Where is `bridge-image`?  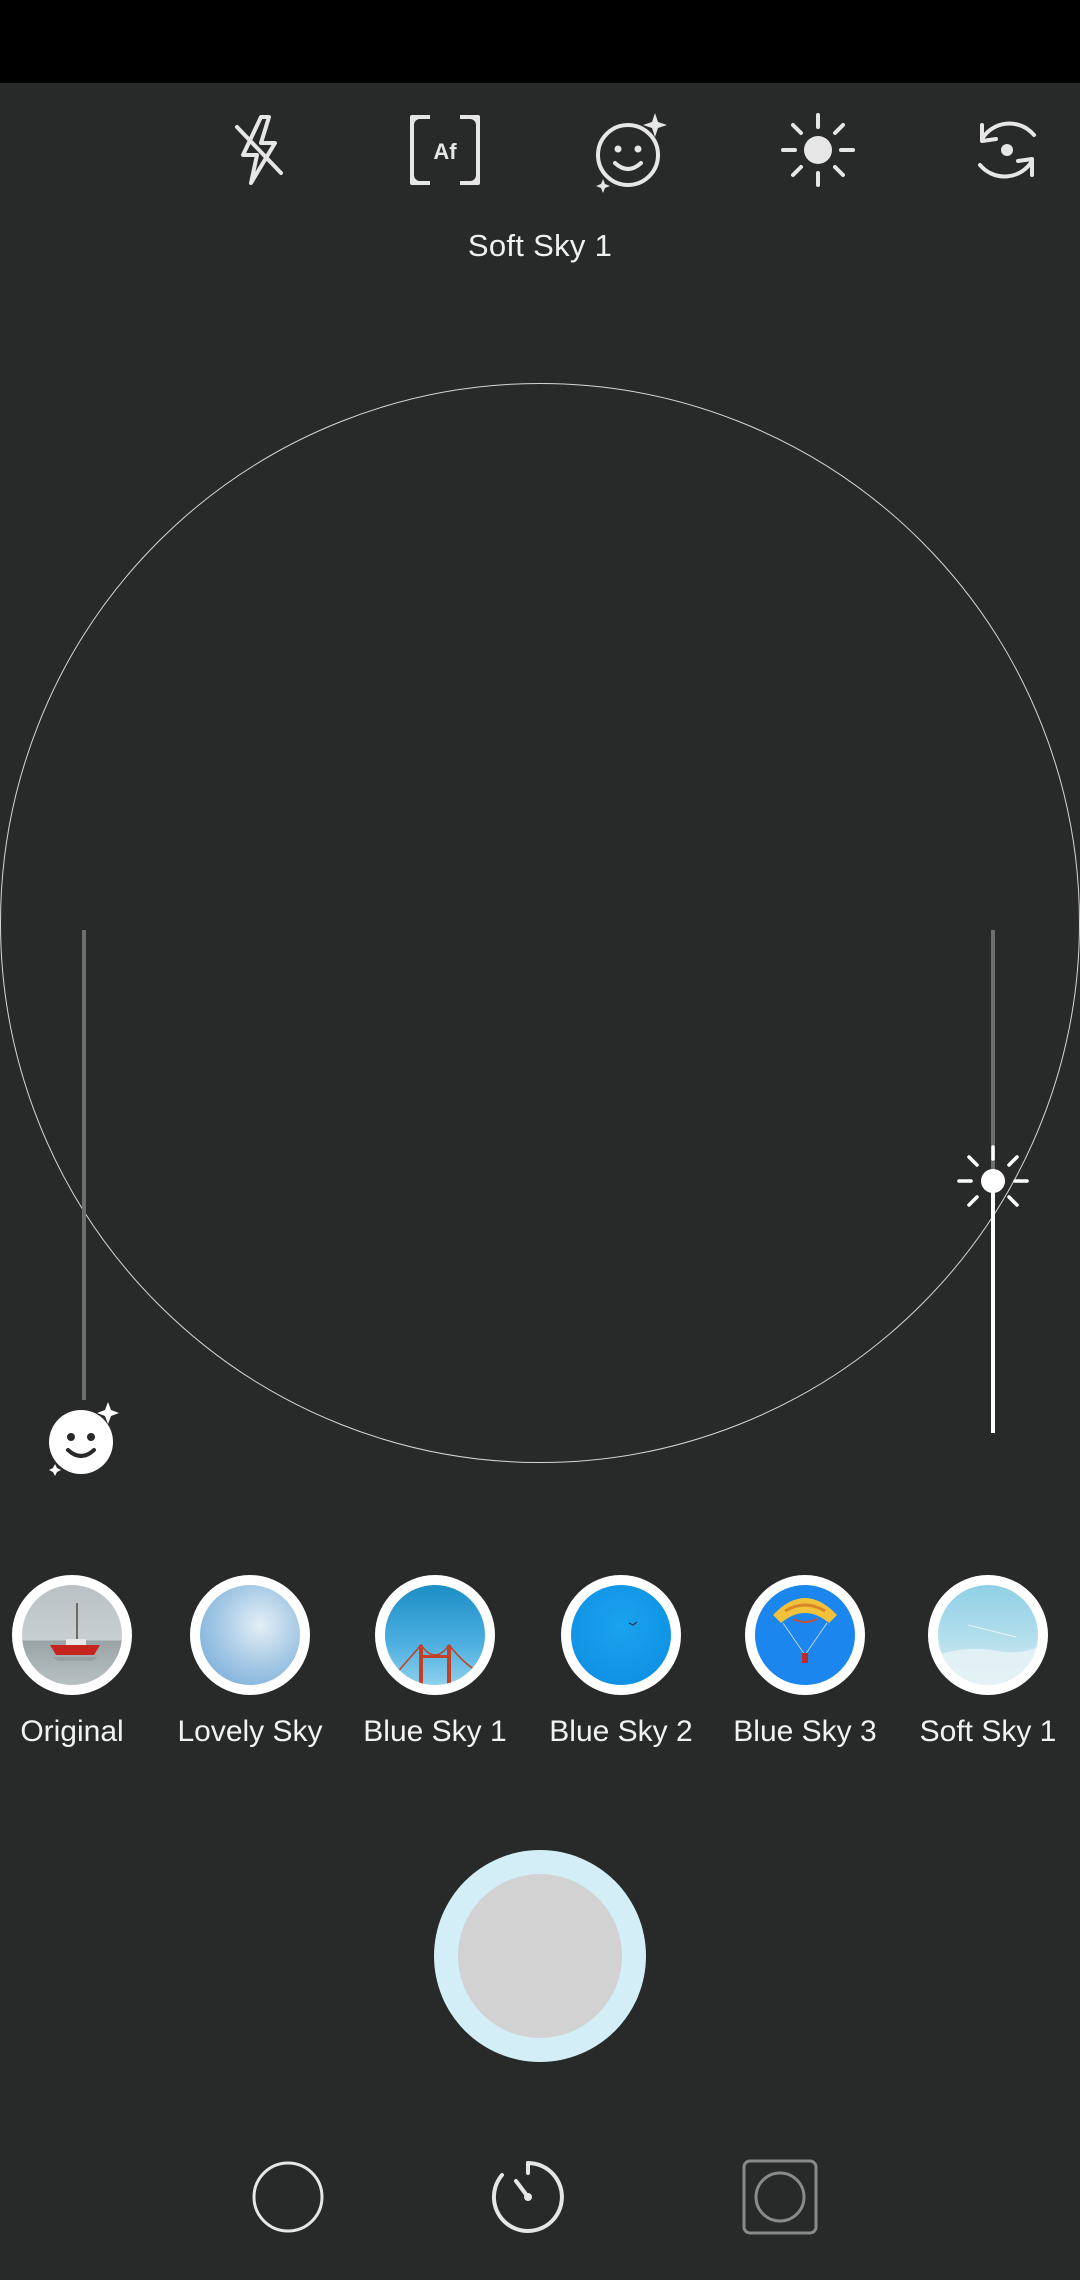
bridge-image is located at coordinates (437, 1664).